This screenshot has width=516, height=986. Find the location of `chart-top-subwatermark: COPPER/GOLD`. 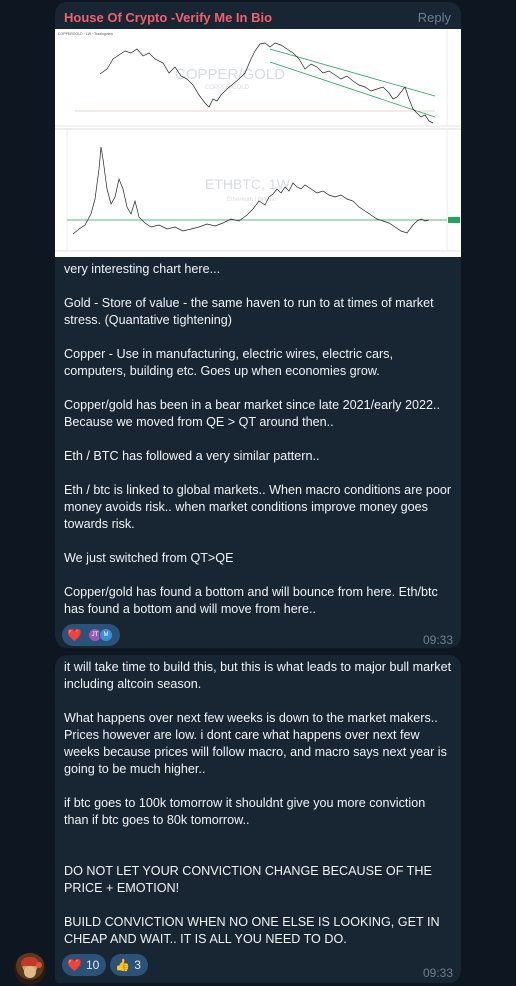

chart-top-subwatermark: COPPER/GOLD is located at coordinates (227, 88).